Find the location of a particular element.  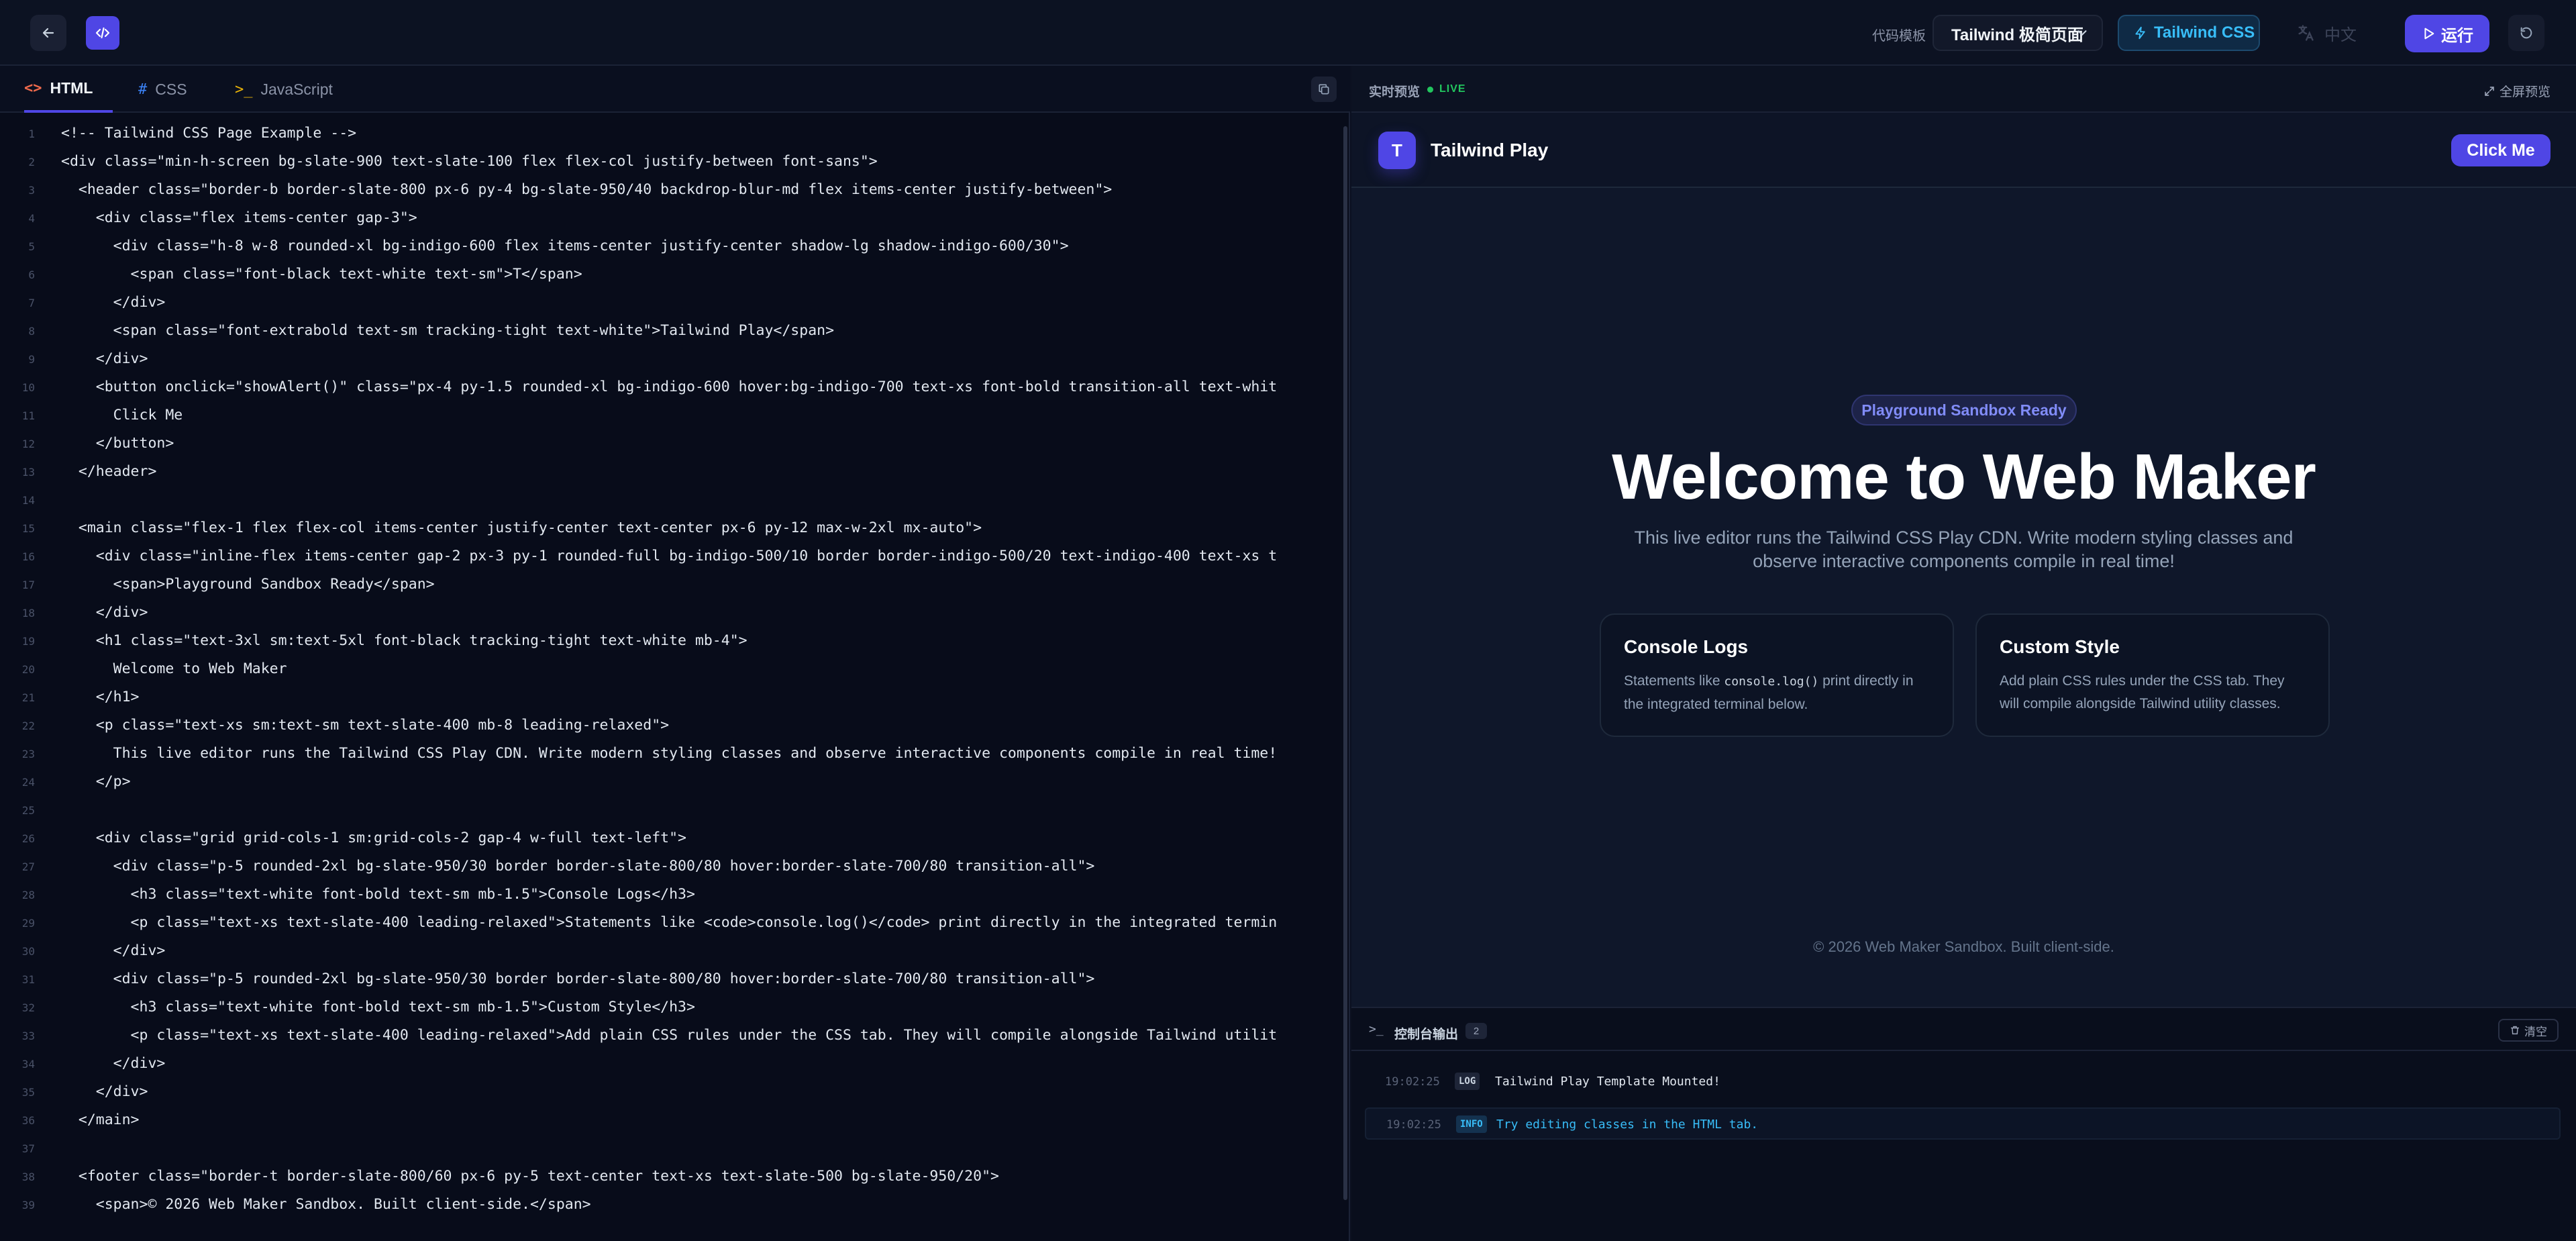

click-me-button: Click Me is located at coordinates (2501, 150).